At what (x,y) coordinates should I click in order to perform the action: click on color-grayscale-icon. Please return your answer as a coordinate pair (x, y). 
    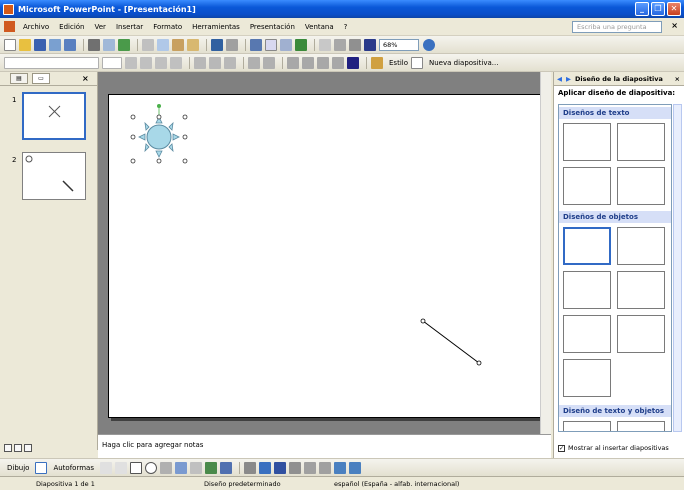
    Looking at the image, I should click on (370, 44).